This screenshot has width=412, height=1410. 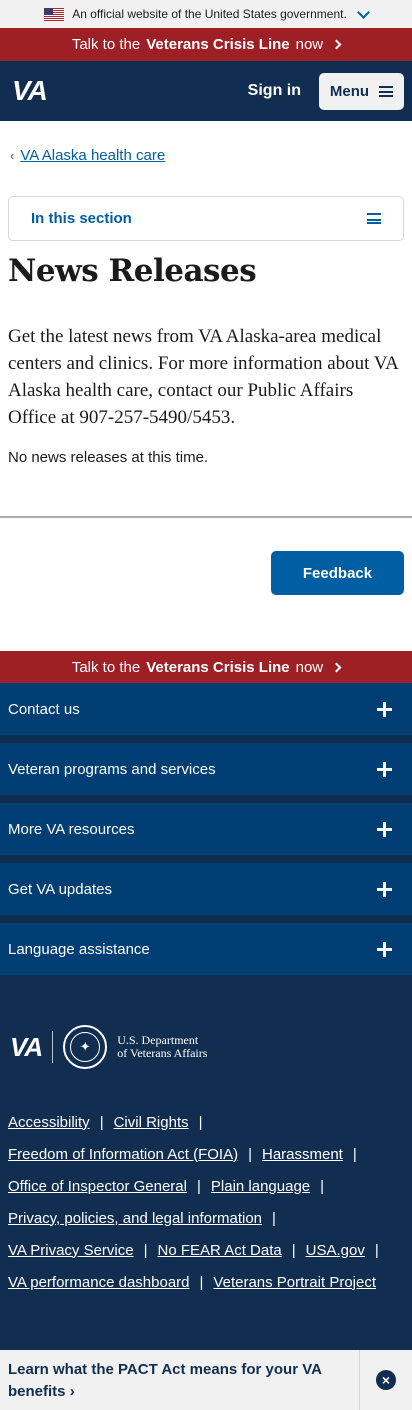 I want to click on footer-link: USA.gov, so click(x=335, y=1250).